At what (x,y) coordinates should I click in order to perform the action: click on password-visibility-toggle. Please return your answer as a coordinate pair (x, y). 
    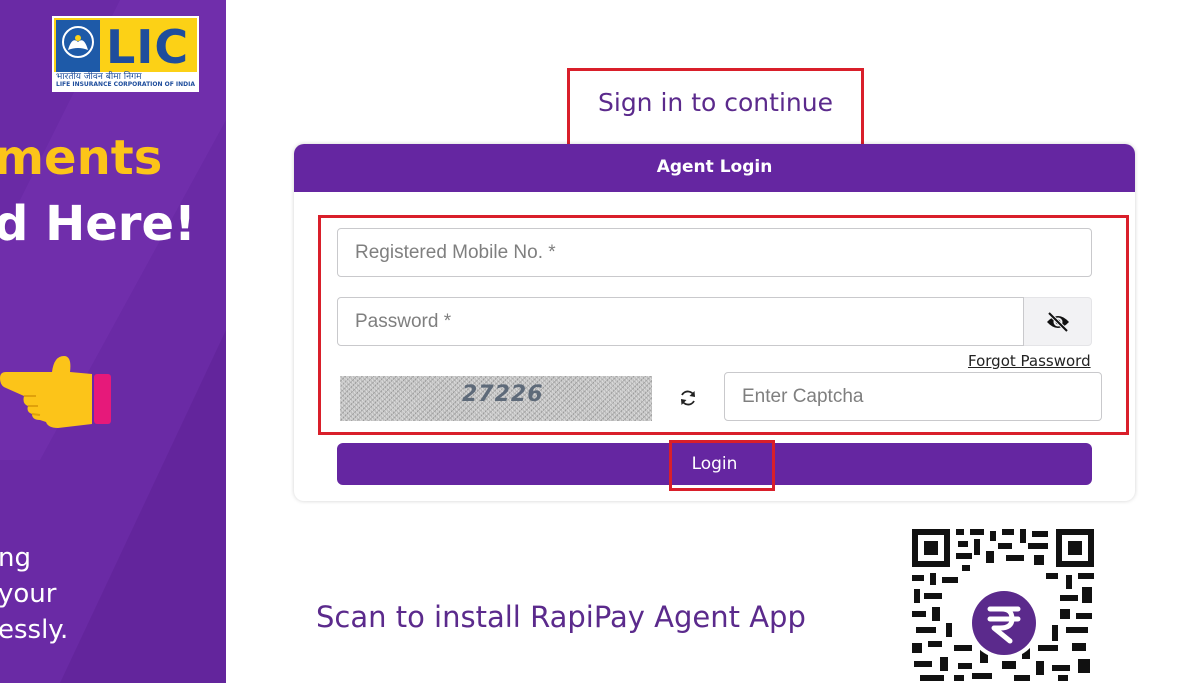
    Looking at the image, I should click on (1058, 321).